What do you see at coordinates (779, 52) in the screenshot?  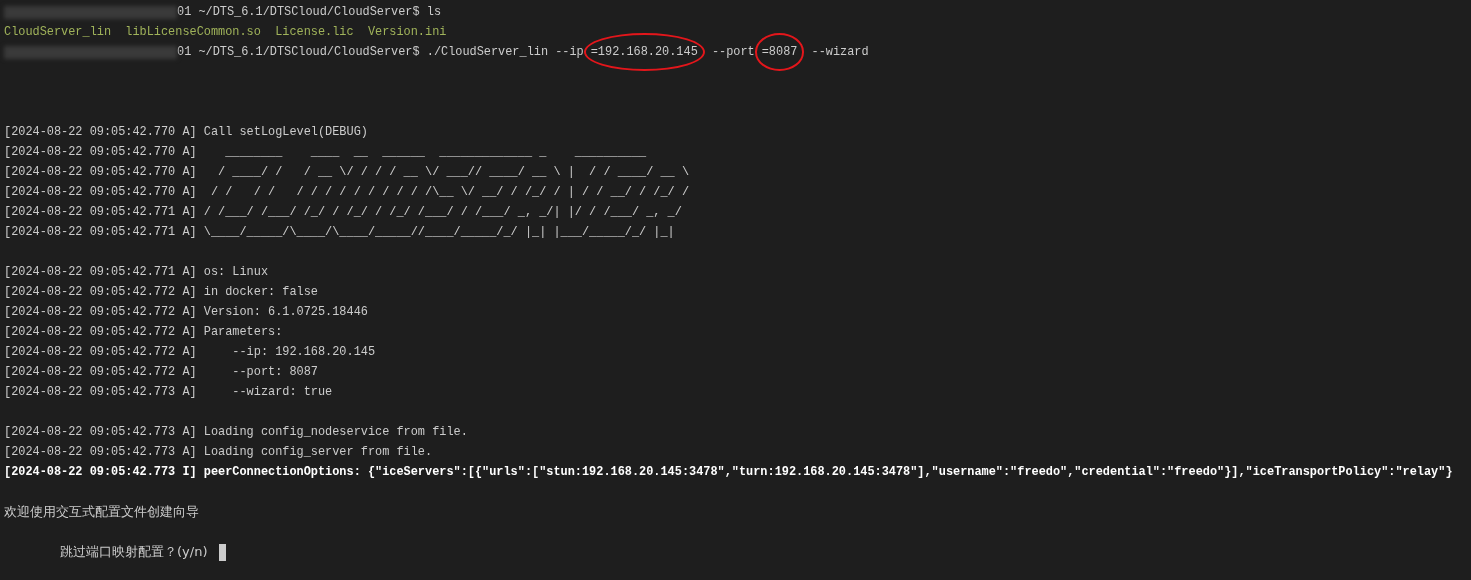 I see `circled-value: =8087` at bounding box center [779, 52].